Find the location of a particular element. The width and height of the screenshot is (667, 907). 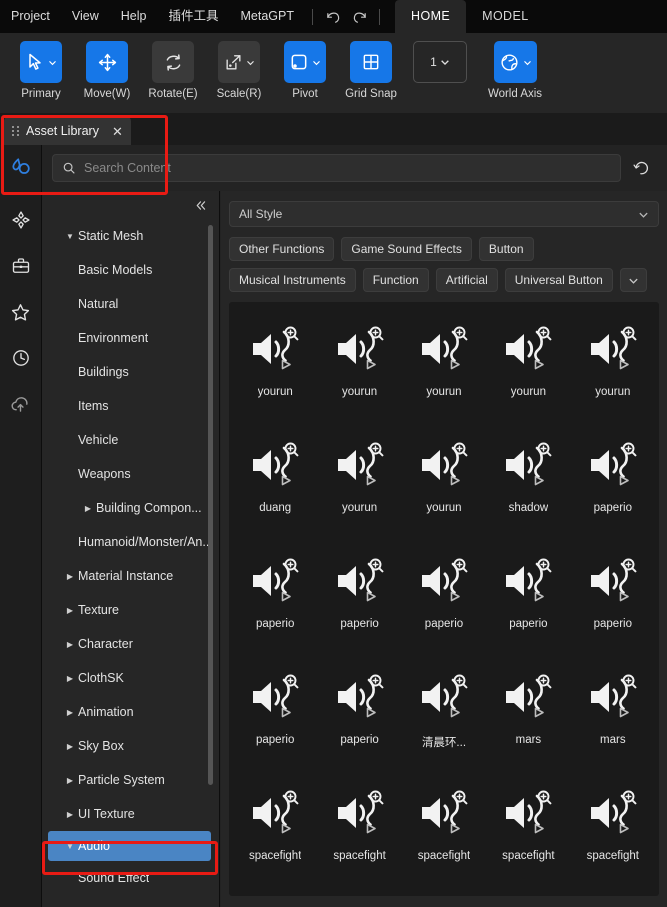

tree-node-texture: ▶ Texture is located at coordinates (130, 610).